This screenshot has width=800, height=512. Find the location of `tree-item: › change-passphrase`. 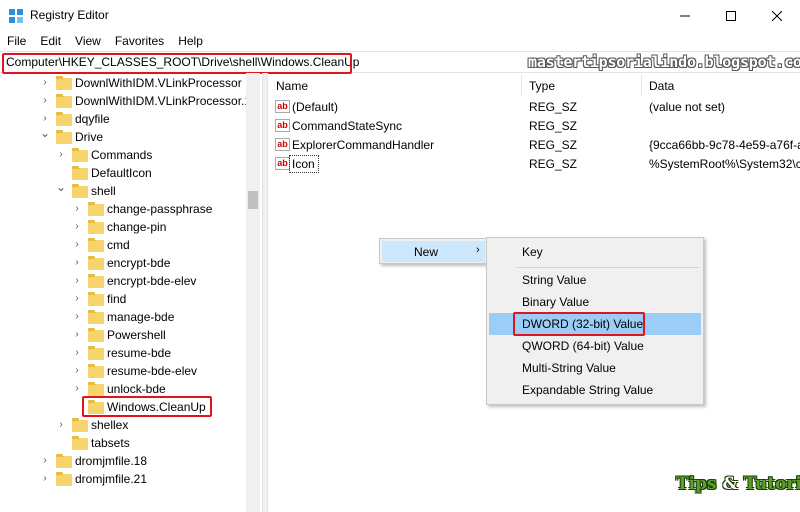

tree-item: › change-passphrase is located at coordinates (123, 209).